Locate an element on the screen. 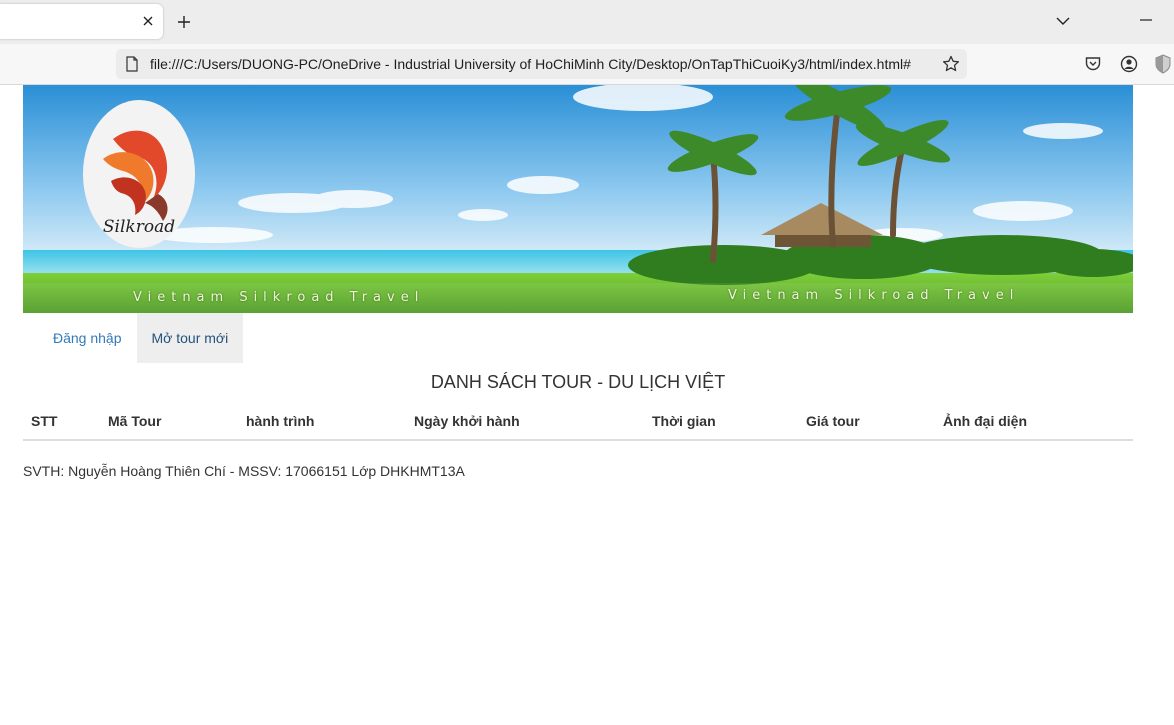  banner-caption-right: Vietnam Silkroad Travel is located at coordinates (874, 295).